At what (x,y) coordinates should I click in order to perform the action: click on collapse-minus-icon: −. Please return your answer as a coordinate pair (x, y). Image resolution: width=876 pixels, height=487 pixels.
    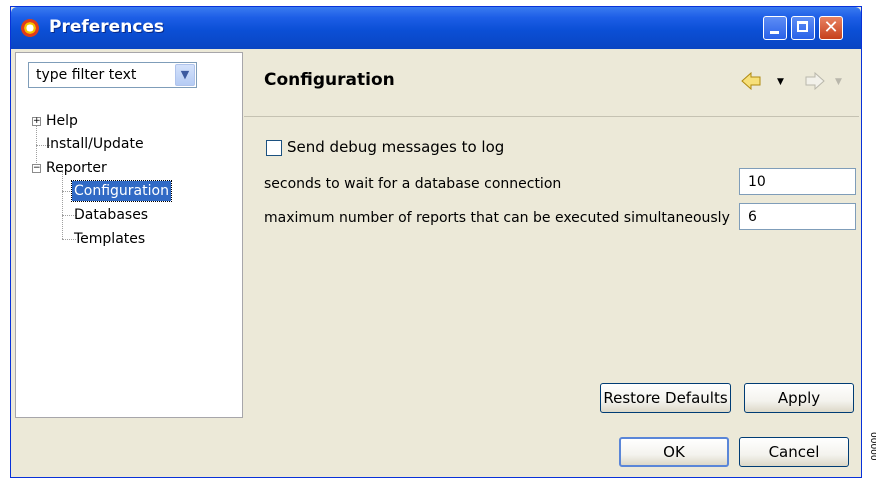
    Looking at the image, I should click on (36, 168).